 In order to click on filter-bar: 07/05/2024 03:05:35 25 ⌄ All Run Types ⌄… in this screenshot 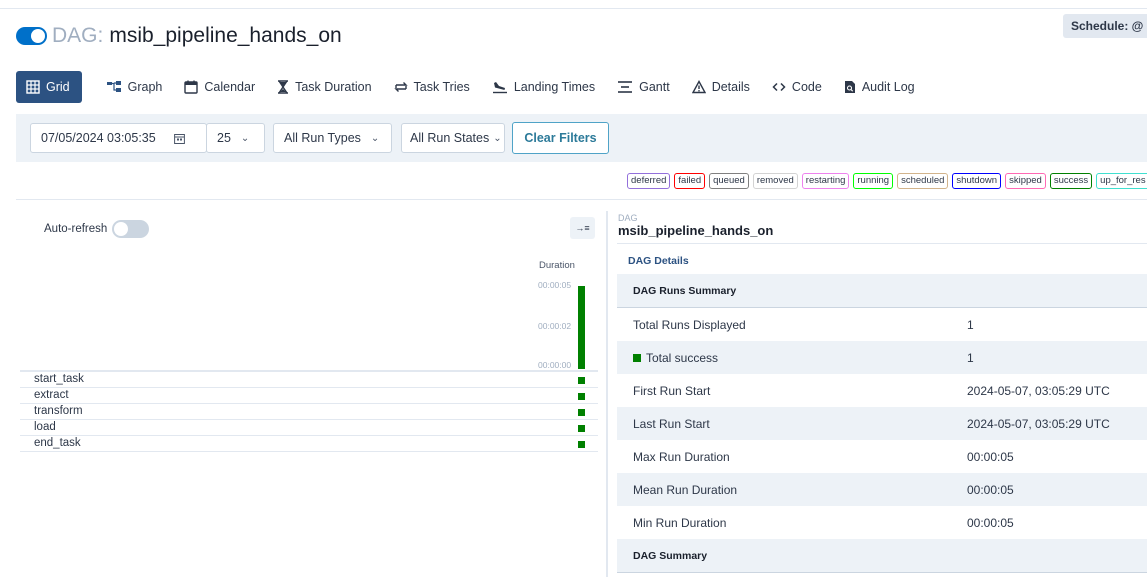, I will do `click(581, 138)`.